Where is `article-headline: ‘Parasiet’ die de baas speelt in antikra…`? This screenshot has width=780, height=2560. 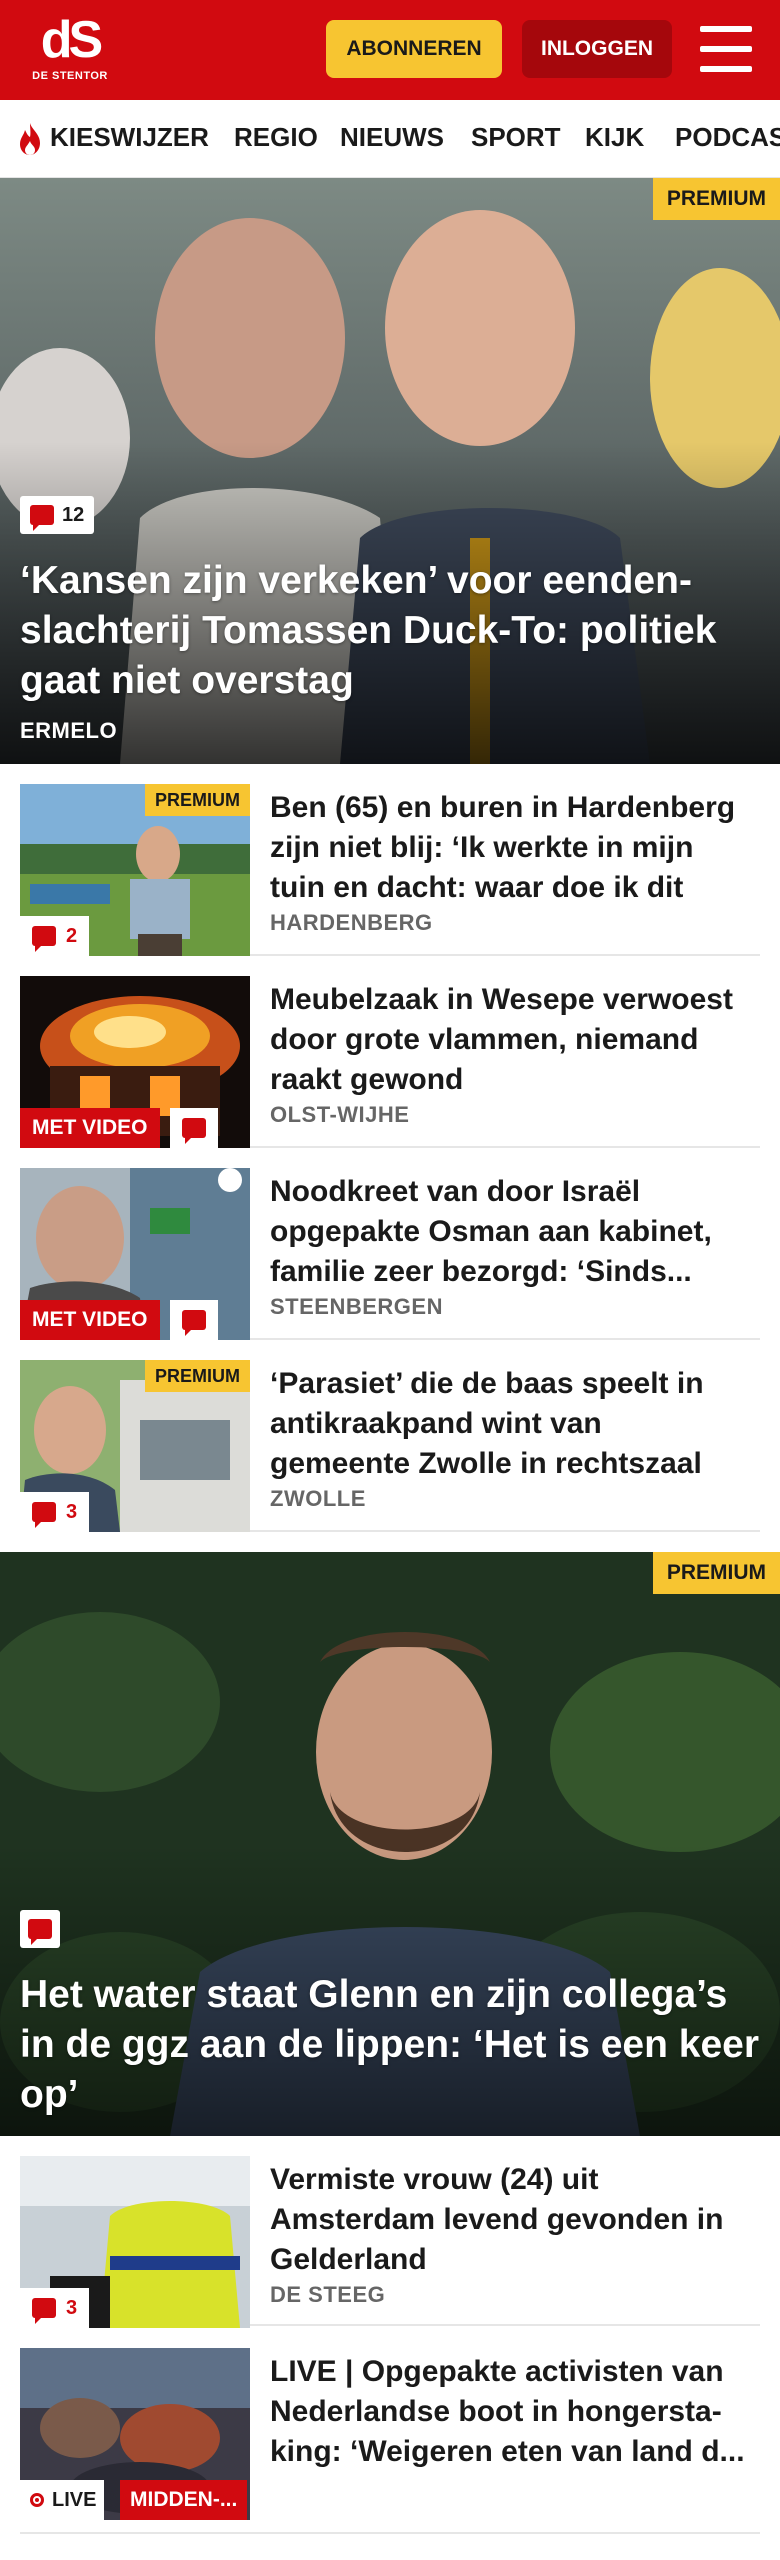
article-headline: ‘Parasiet’ die de baas speelt in antikra… is located at coordinates (510, 1424).